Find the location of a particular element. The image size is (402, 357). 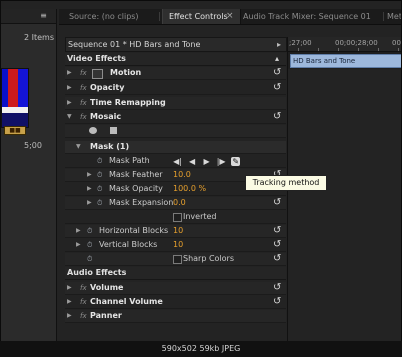

row-motion: ▶ fx Motion ↺ is located at coordinates (175, 73).